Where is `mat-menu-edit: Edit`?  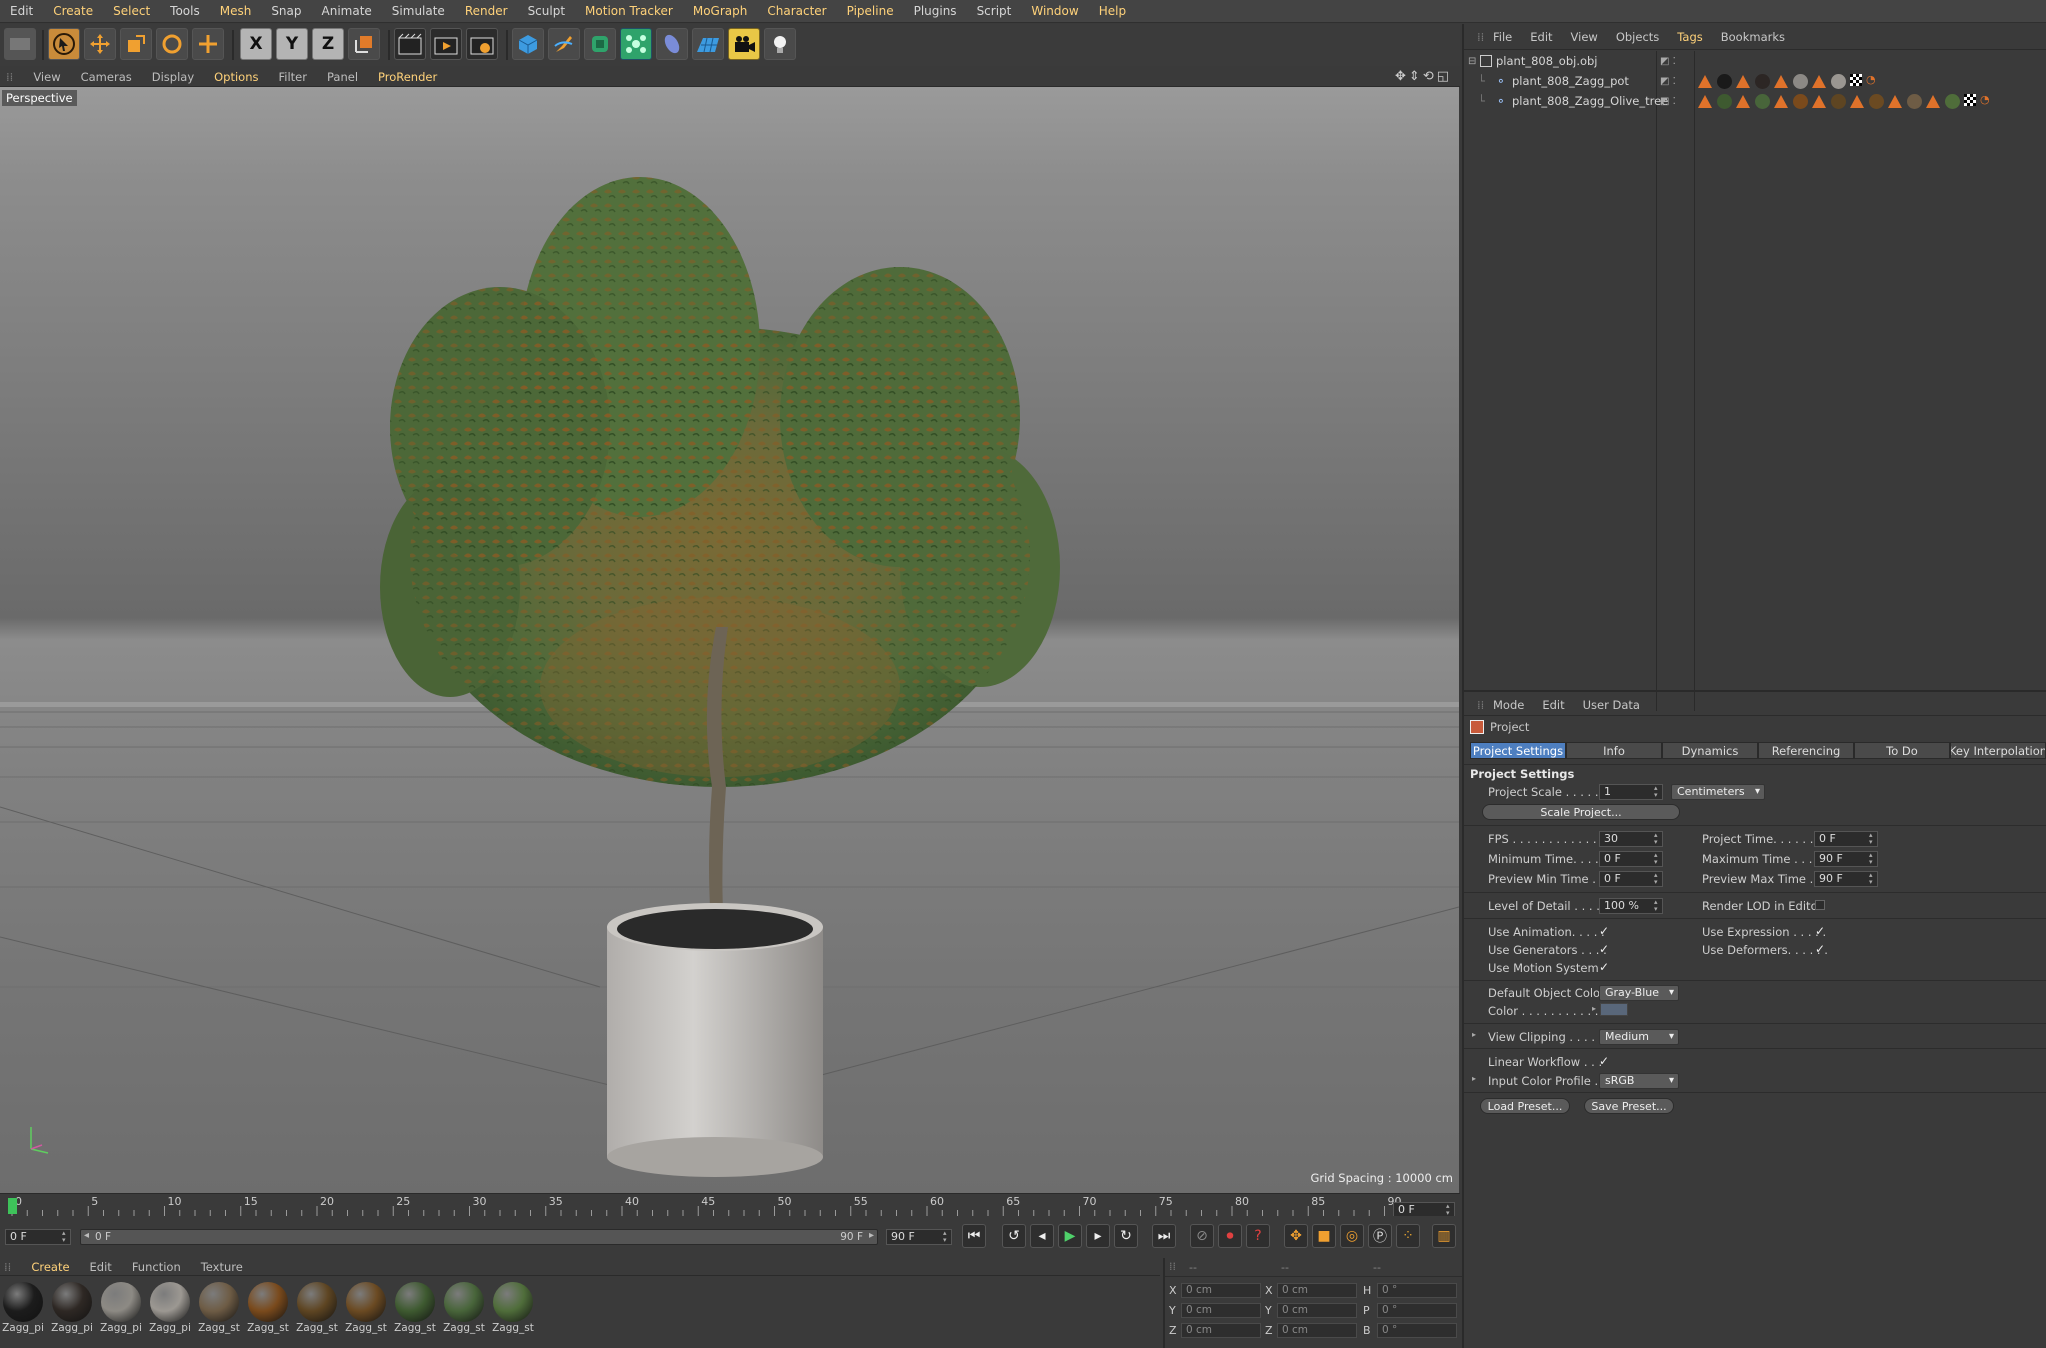
mat-menu-edit: Edit is located at coordinates (101, 1267).